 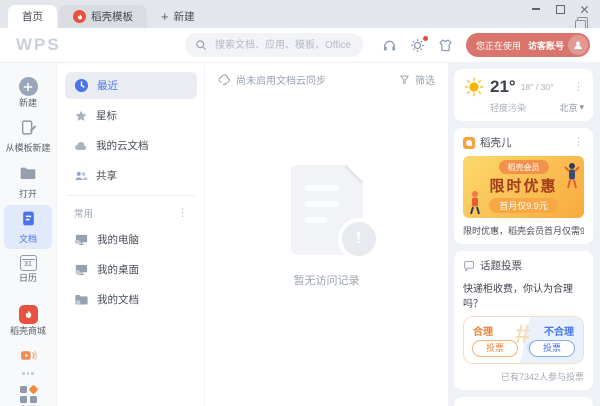 I want to click on search-input, so click(x=283, y=45).